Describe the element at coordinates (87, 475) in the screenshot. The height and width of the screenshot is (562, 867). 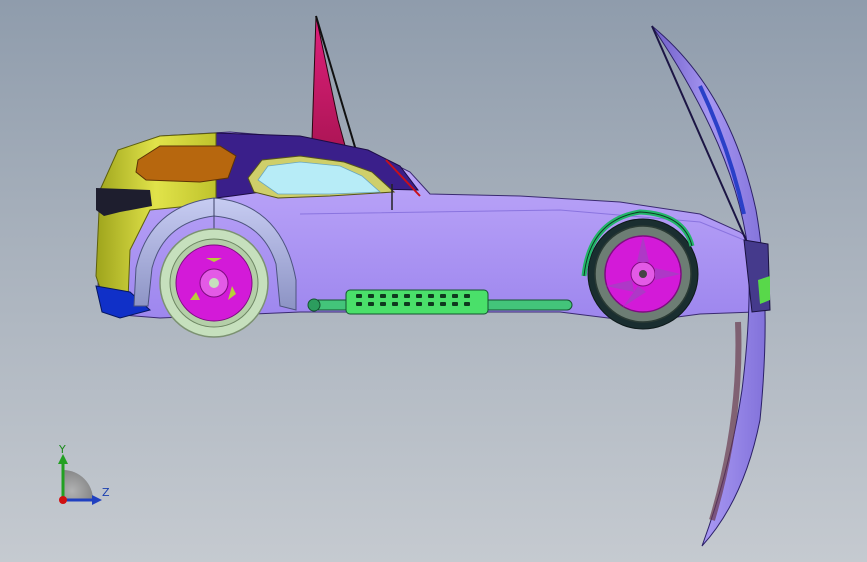
I see `orientation-triad: Y Z` at that location.